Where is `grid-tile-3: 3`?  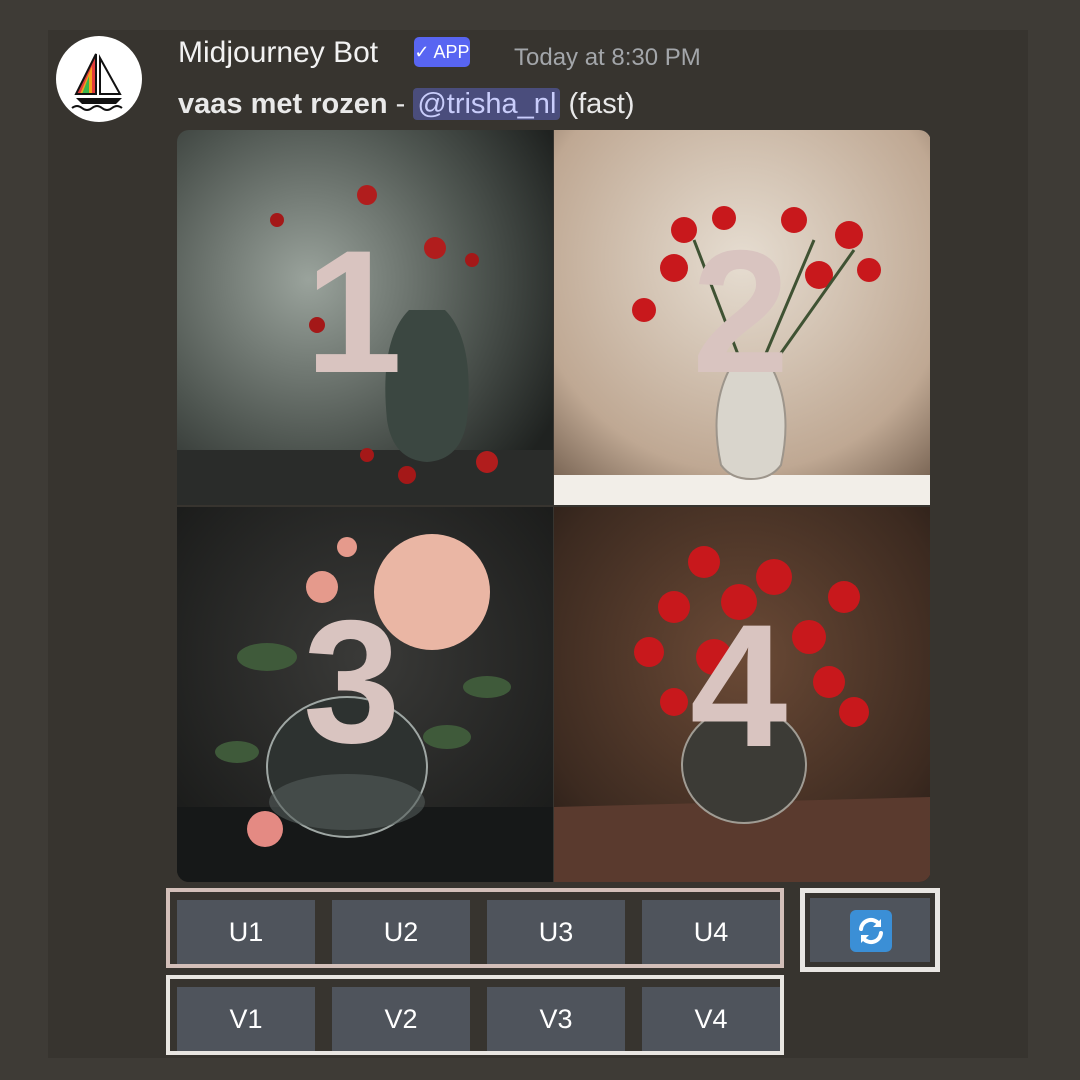
grid-tile-3: 3 is located at coordinates (365, 694).